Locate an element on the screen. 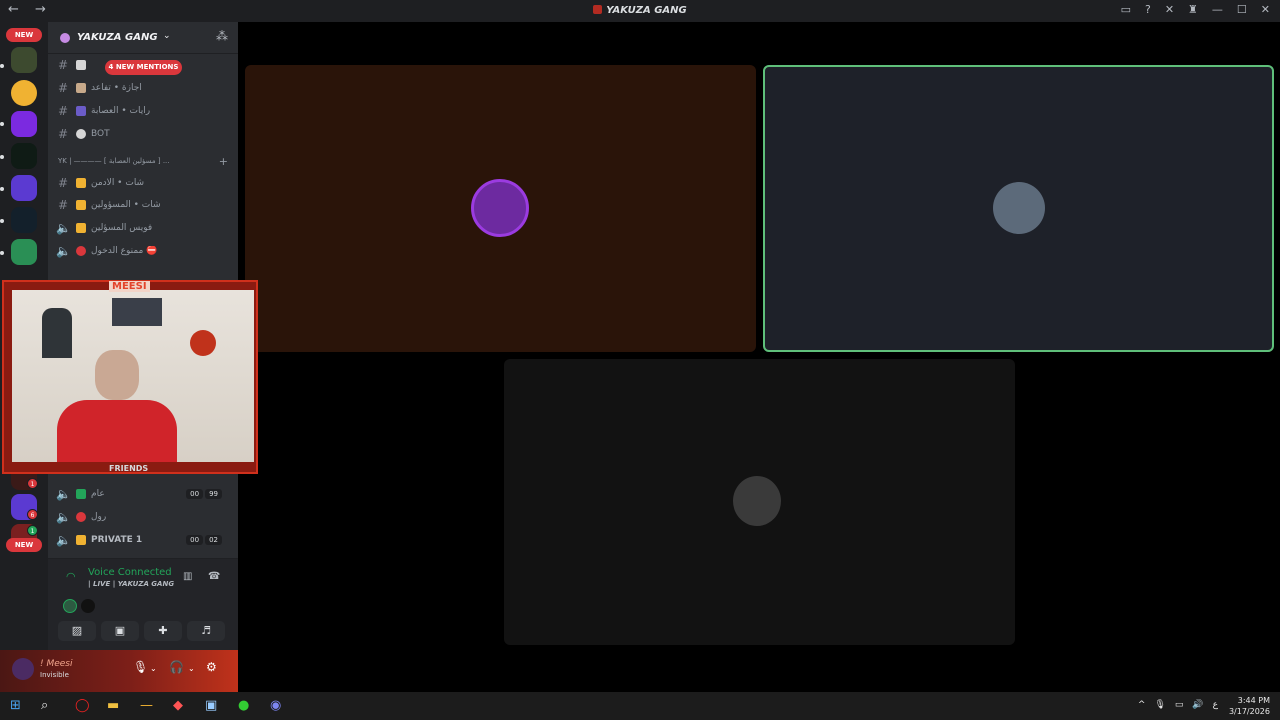 This screenshot has height=720, width=1280. webcam-overlay: MEESI FRIENDS is located at coordinates (130, 377).